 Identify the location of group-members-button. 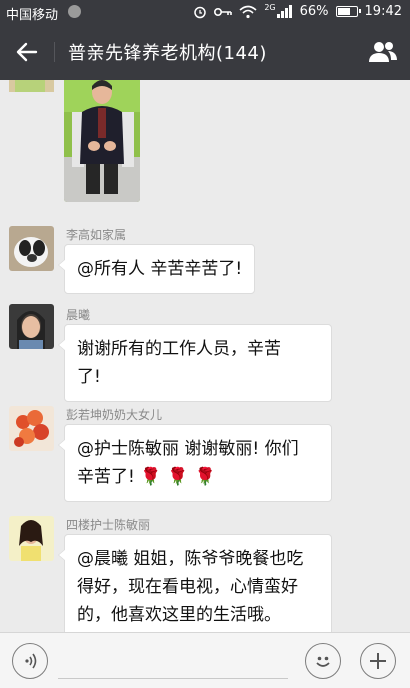
(383, 52).